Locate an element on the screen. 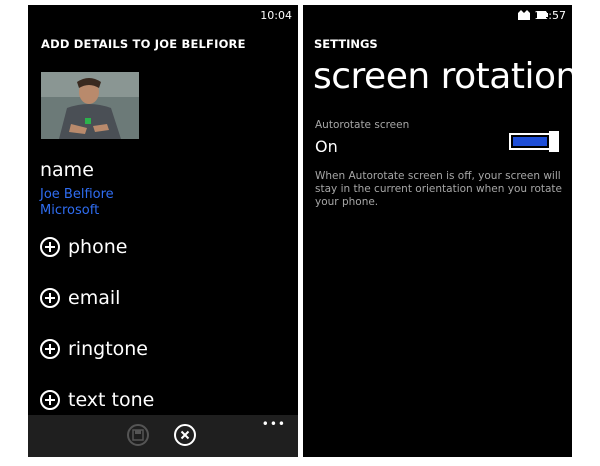 This screenshot has width=600, height=466. autorotate-label: Autorotate screen is located at coordinates (362, 125).